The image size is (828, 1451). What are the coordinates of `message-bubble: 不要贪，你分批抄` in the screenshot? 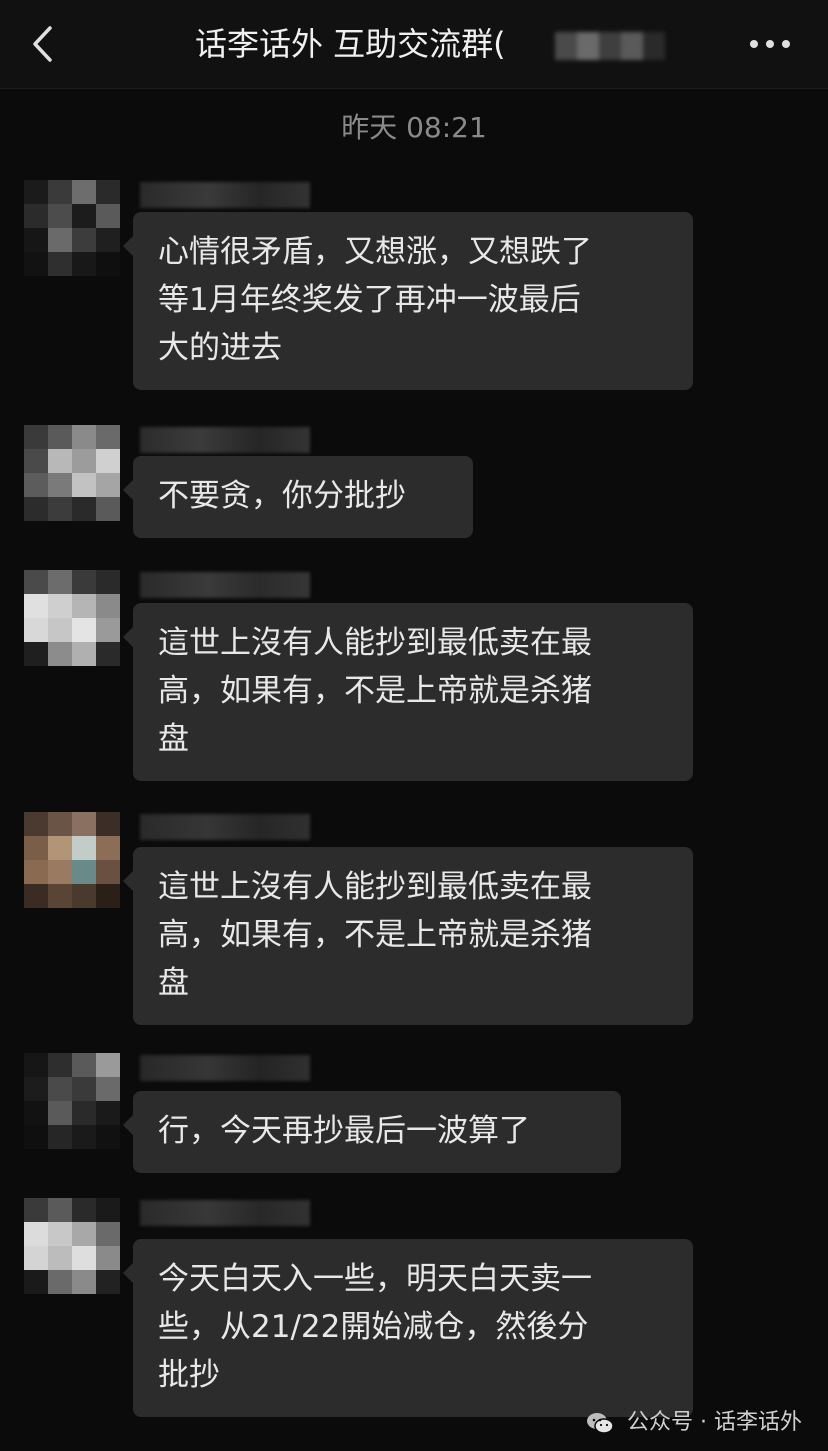 It's located at (298, 497).